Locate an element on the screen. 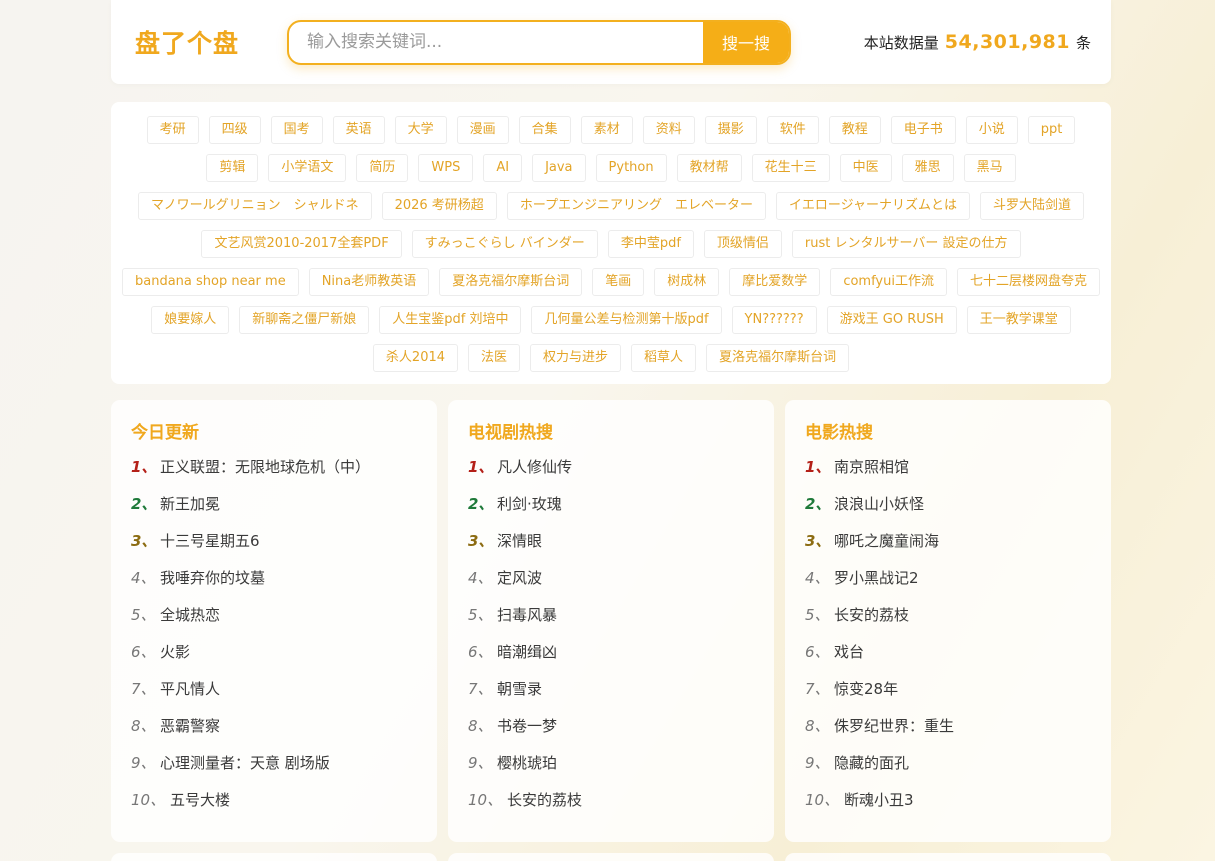 The height and width of the screenshot is (861, 1215). hot-tag: 四级 is located at coordinates (234, 130).